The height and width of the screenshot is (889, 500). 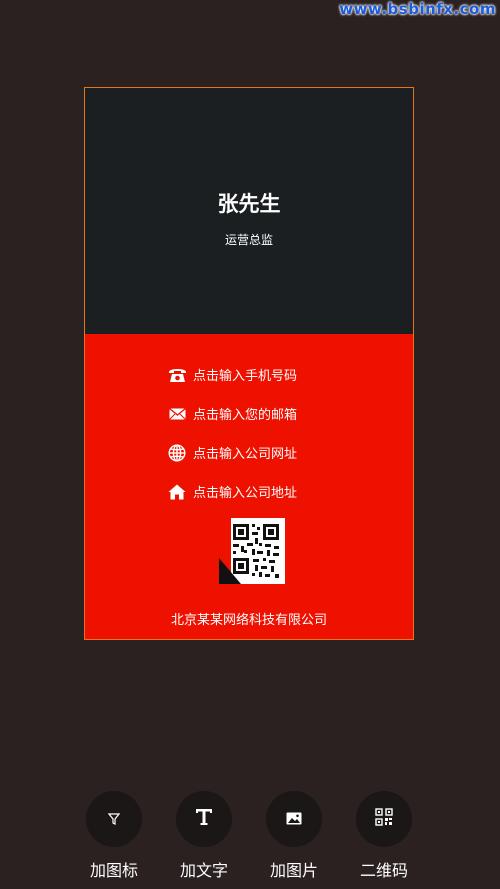 What do you see at coordinates (245, 454) in the screenshot?
I see `contact-website-text: 点击输入公司网址` at bounding box center [245, 454].